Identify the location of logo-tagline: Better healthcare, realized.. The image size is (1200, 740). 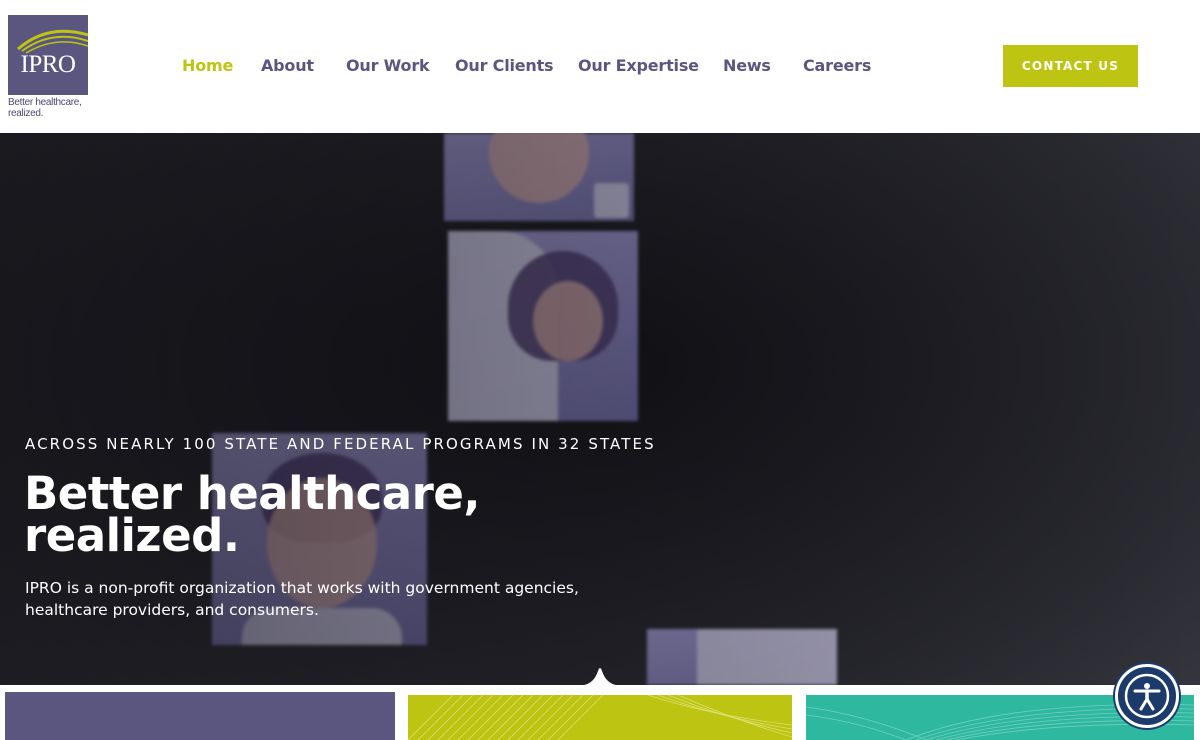
(45, 108).